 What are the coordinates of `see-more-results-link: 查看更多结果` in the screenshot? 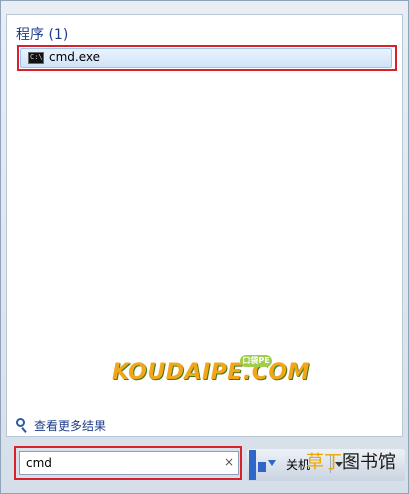 It's located at (61, 425).